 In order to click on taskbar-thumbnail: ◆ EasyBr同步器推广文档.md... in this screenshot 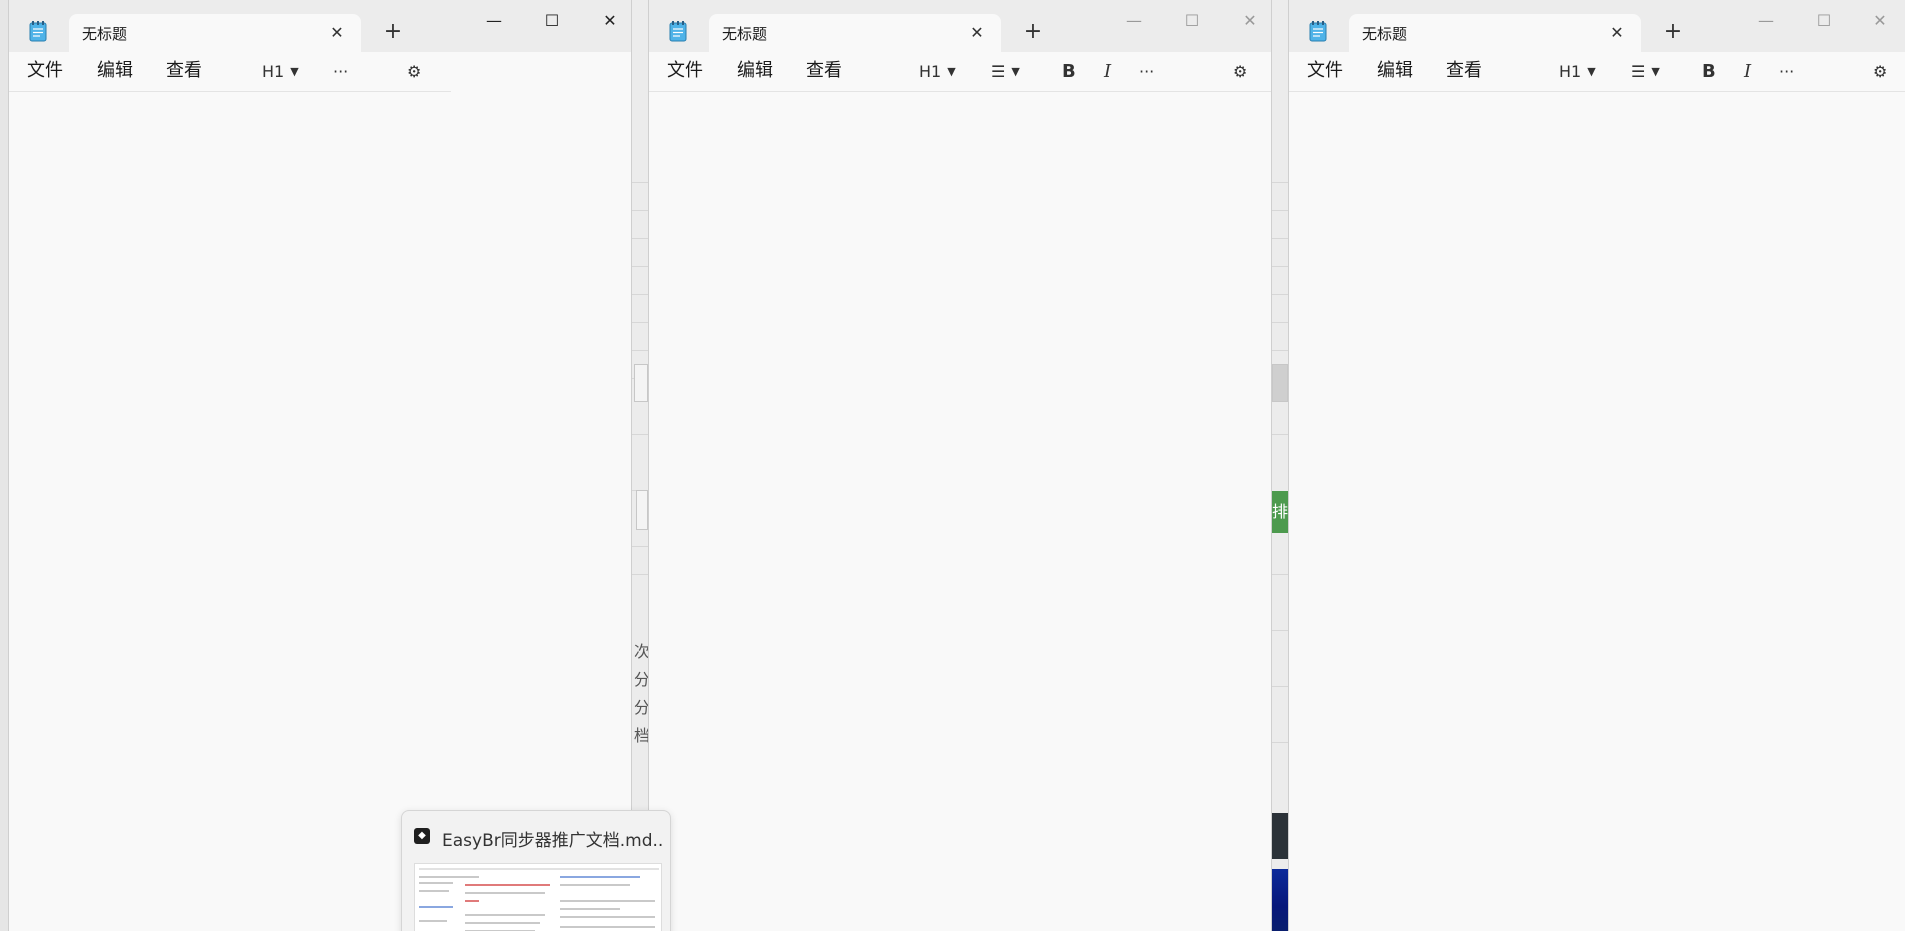, I will do `click(536, 870)`.